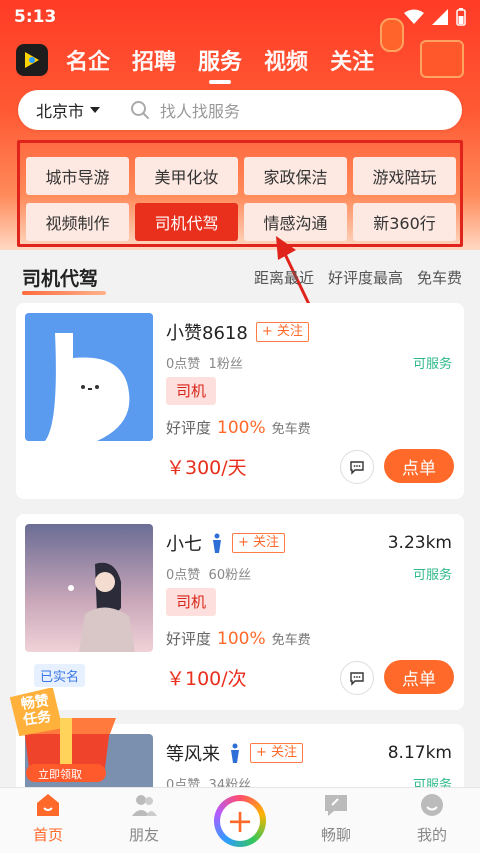 Image resolution: width=480 pixels, height=853 pixels. I want to click on category-city-guide: 城市导游, so click(77, 176).